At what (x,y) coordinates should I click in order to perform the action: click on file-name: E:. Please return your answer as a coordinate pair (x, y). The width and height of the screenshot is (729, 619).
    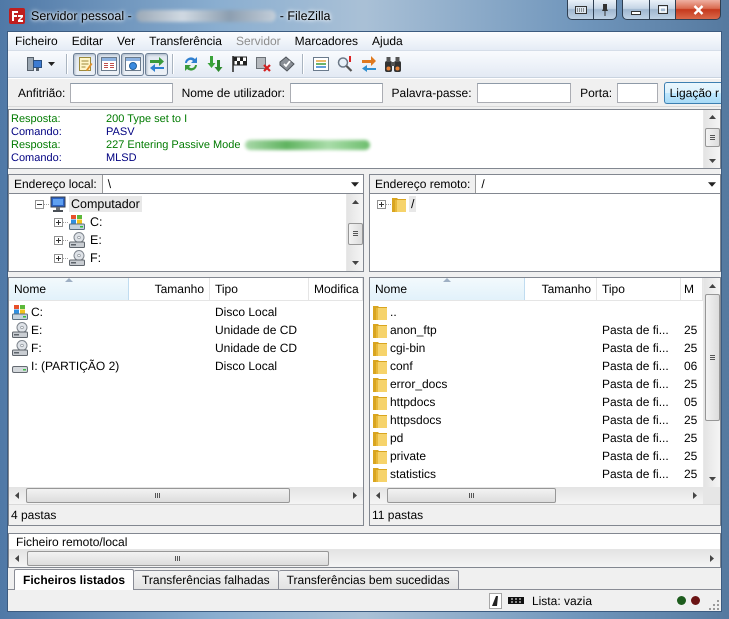
    Looking at the image, I should click on (36, 330).